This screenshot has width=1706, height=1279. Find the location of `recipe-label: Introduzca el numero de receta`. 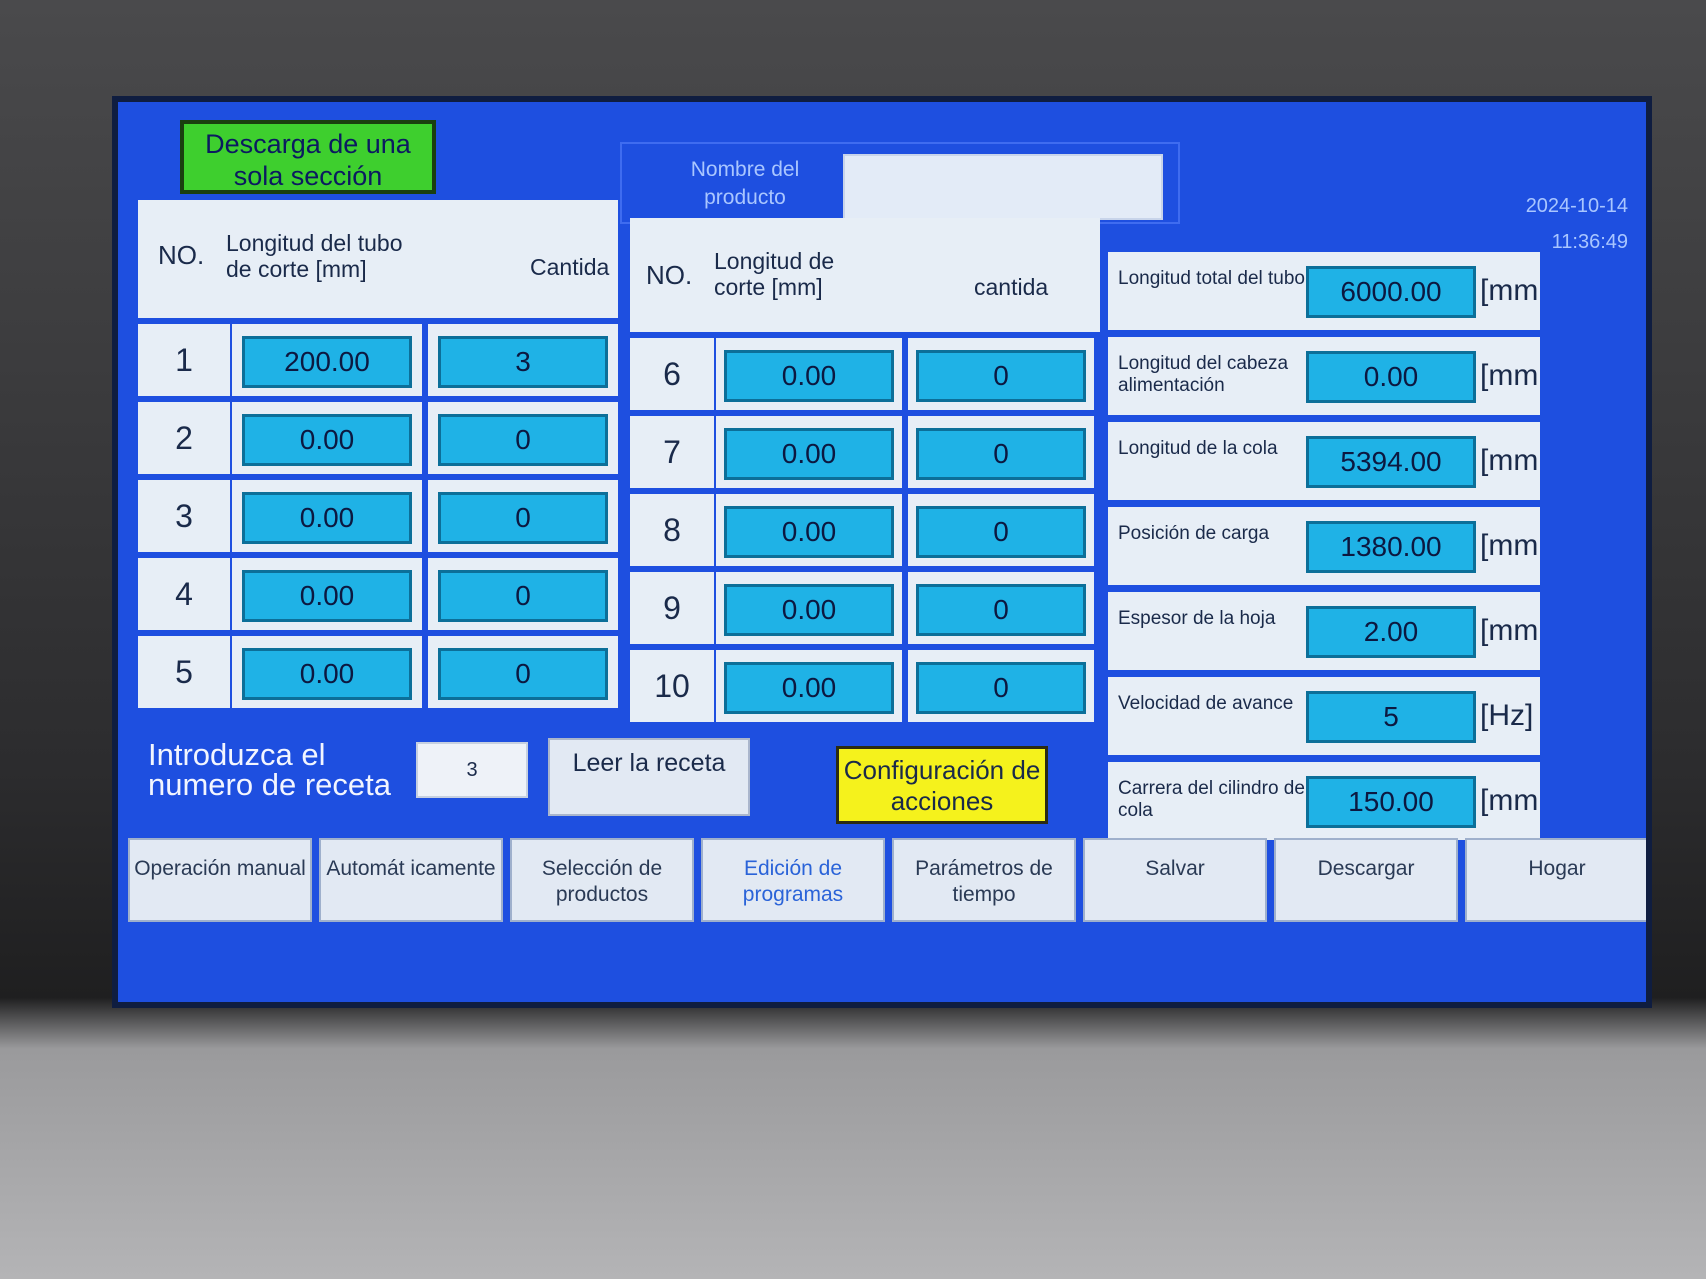

recipe-label: Introduzca el numero de receta is located at coordinates (269, 769).